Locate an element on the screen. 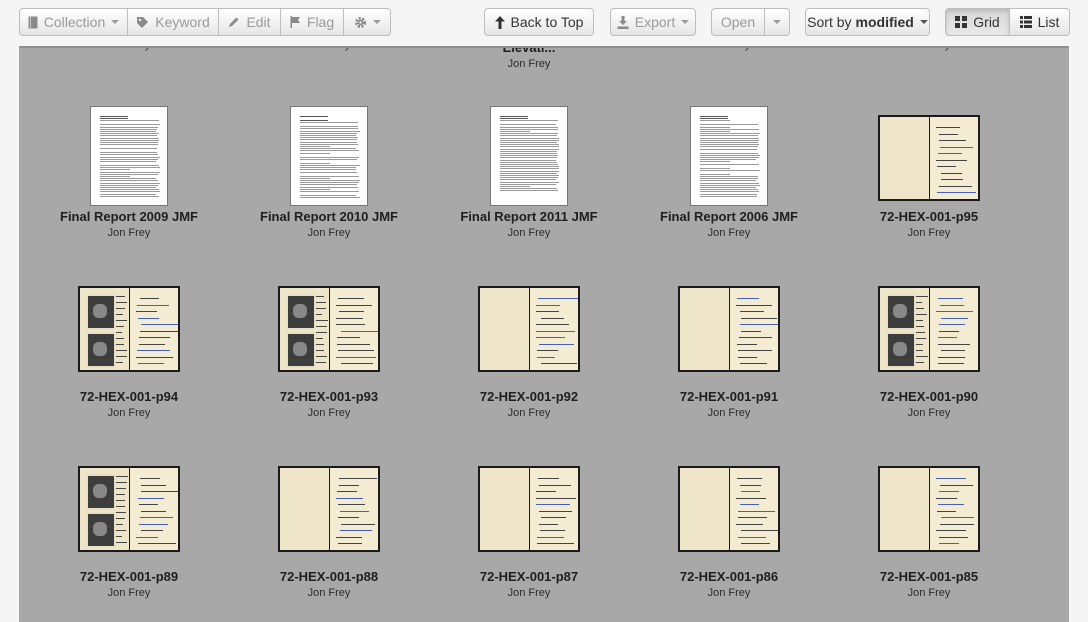 The width and height of the screenshot is (1088, 622). open-button: Open is located at coordinates (738, 22).